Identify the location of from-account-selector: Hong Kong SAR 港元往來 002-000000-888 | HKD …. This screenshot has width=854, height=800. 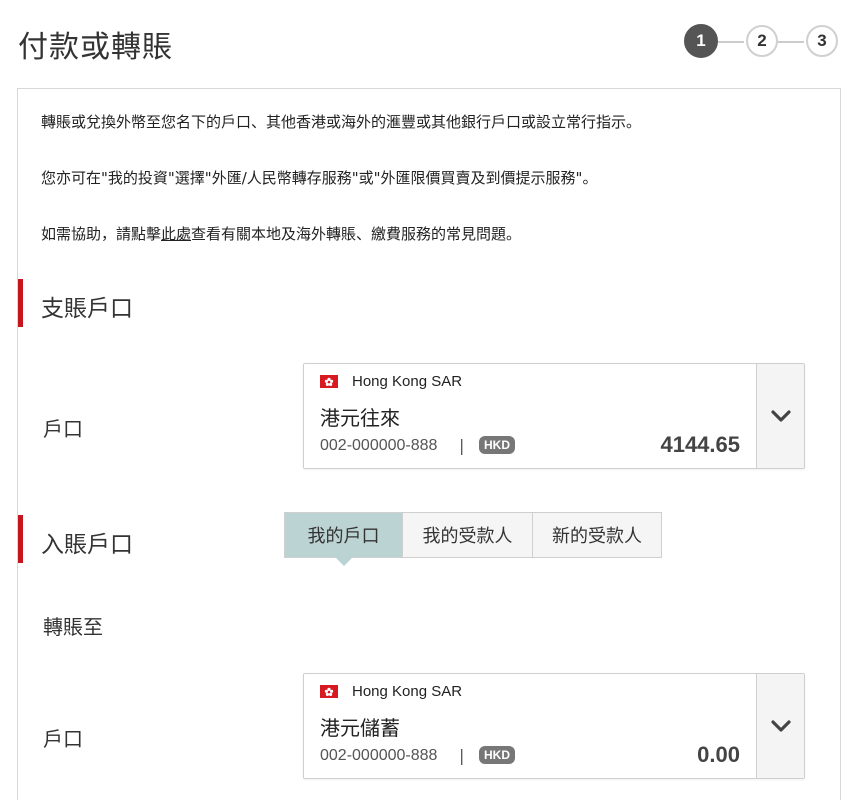
(554, 416).